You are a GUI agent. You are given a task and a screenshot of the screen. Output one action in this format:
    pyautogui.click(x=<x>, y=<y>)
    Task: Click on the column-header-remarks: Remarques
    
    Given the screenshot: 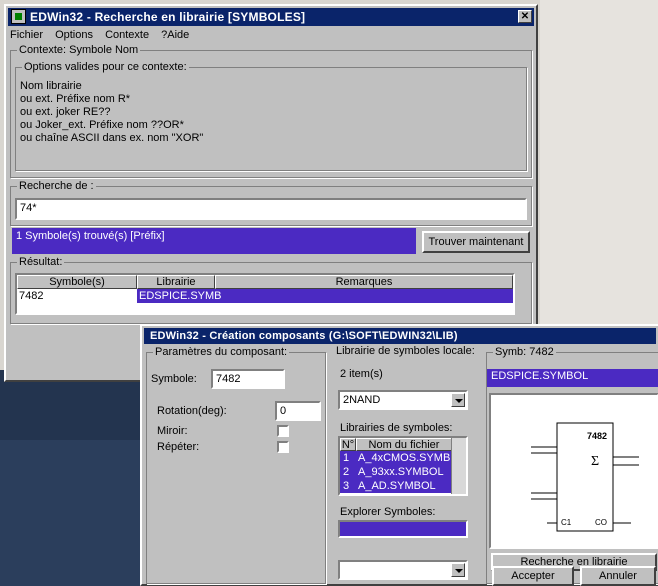 What is the action you would take?
    pyautogui.click(x=364, y=282)
    